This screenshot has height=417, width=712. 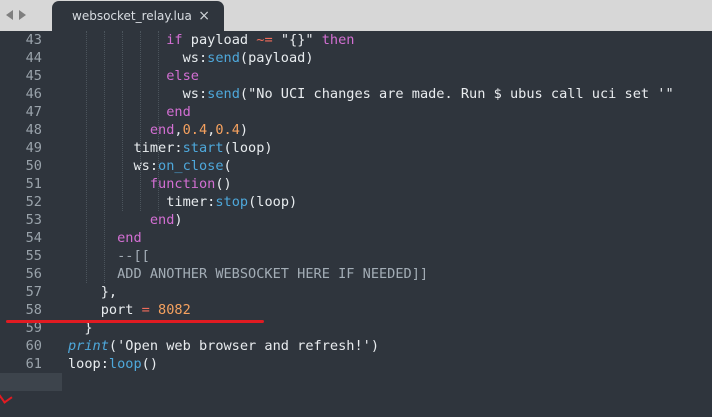 What do you see at coordinates (132, 16) in the screenshot?
I see `tab-title: websocket_relay.lua` at bounding box center [132, 16].